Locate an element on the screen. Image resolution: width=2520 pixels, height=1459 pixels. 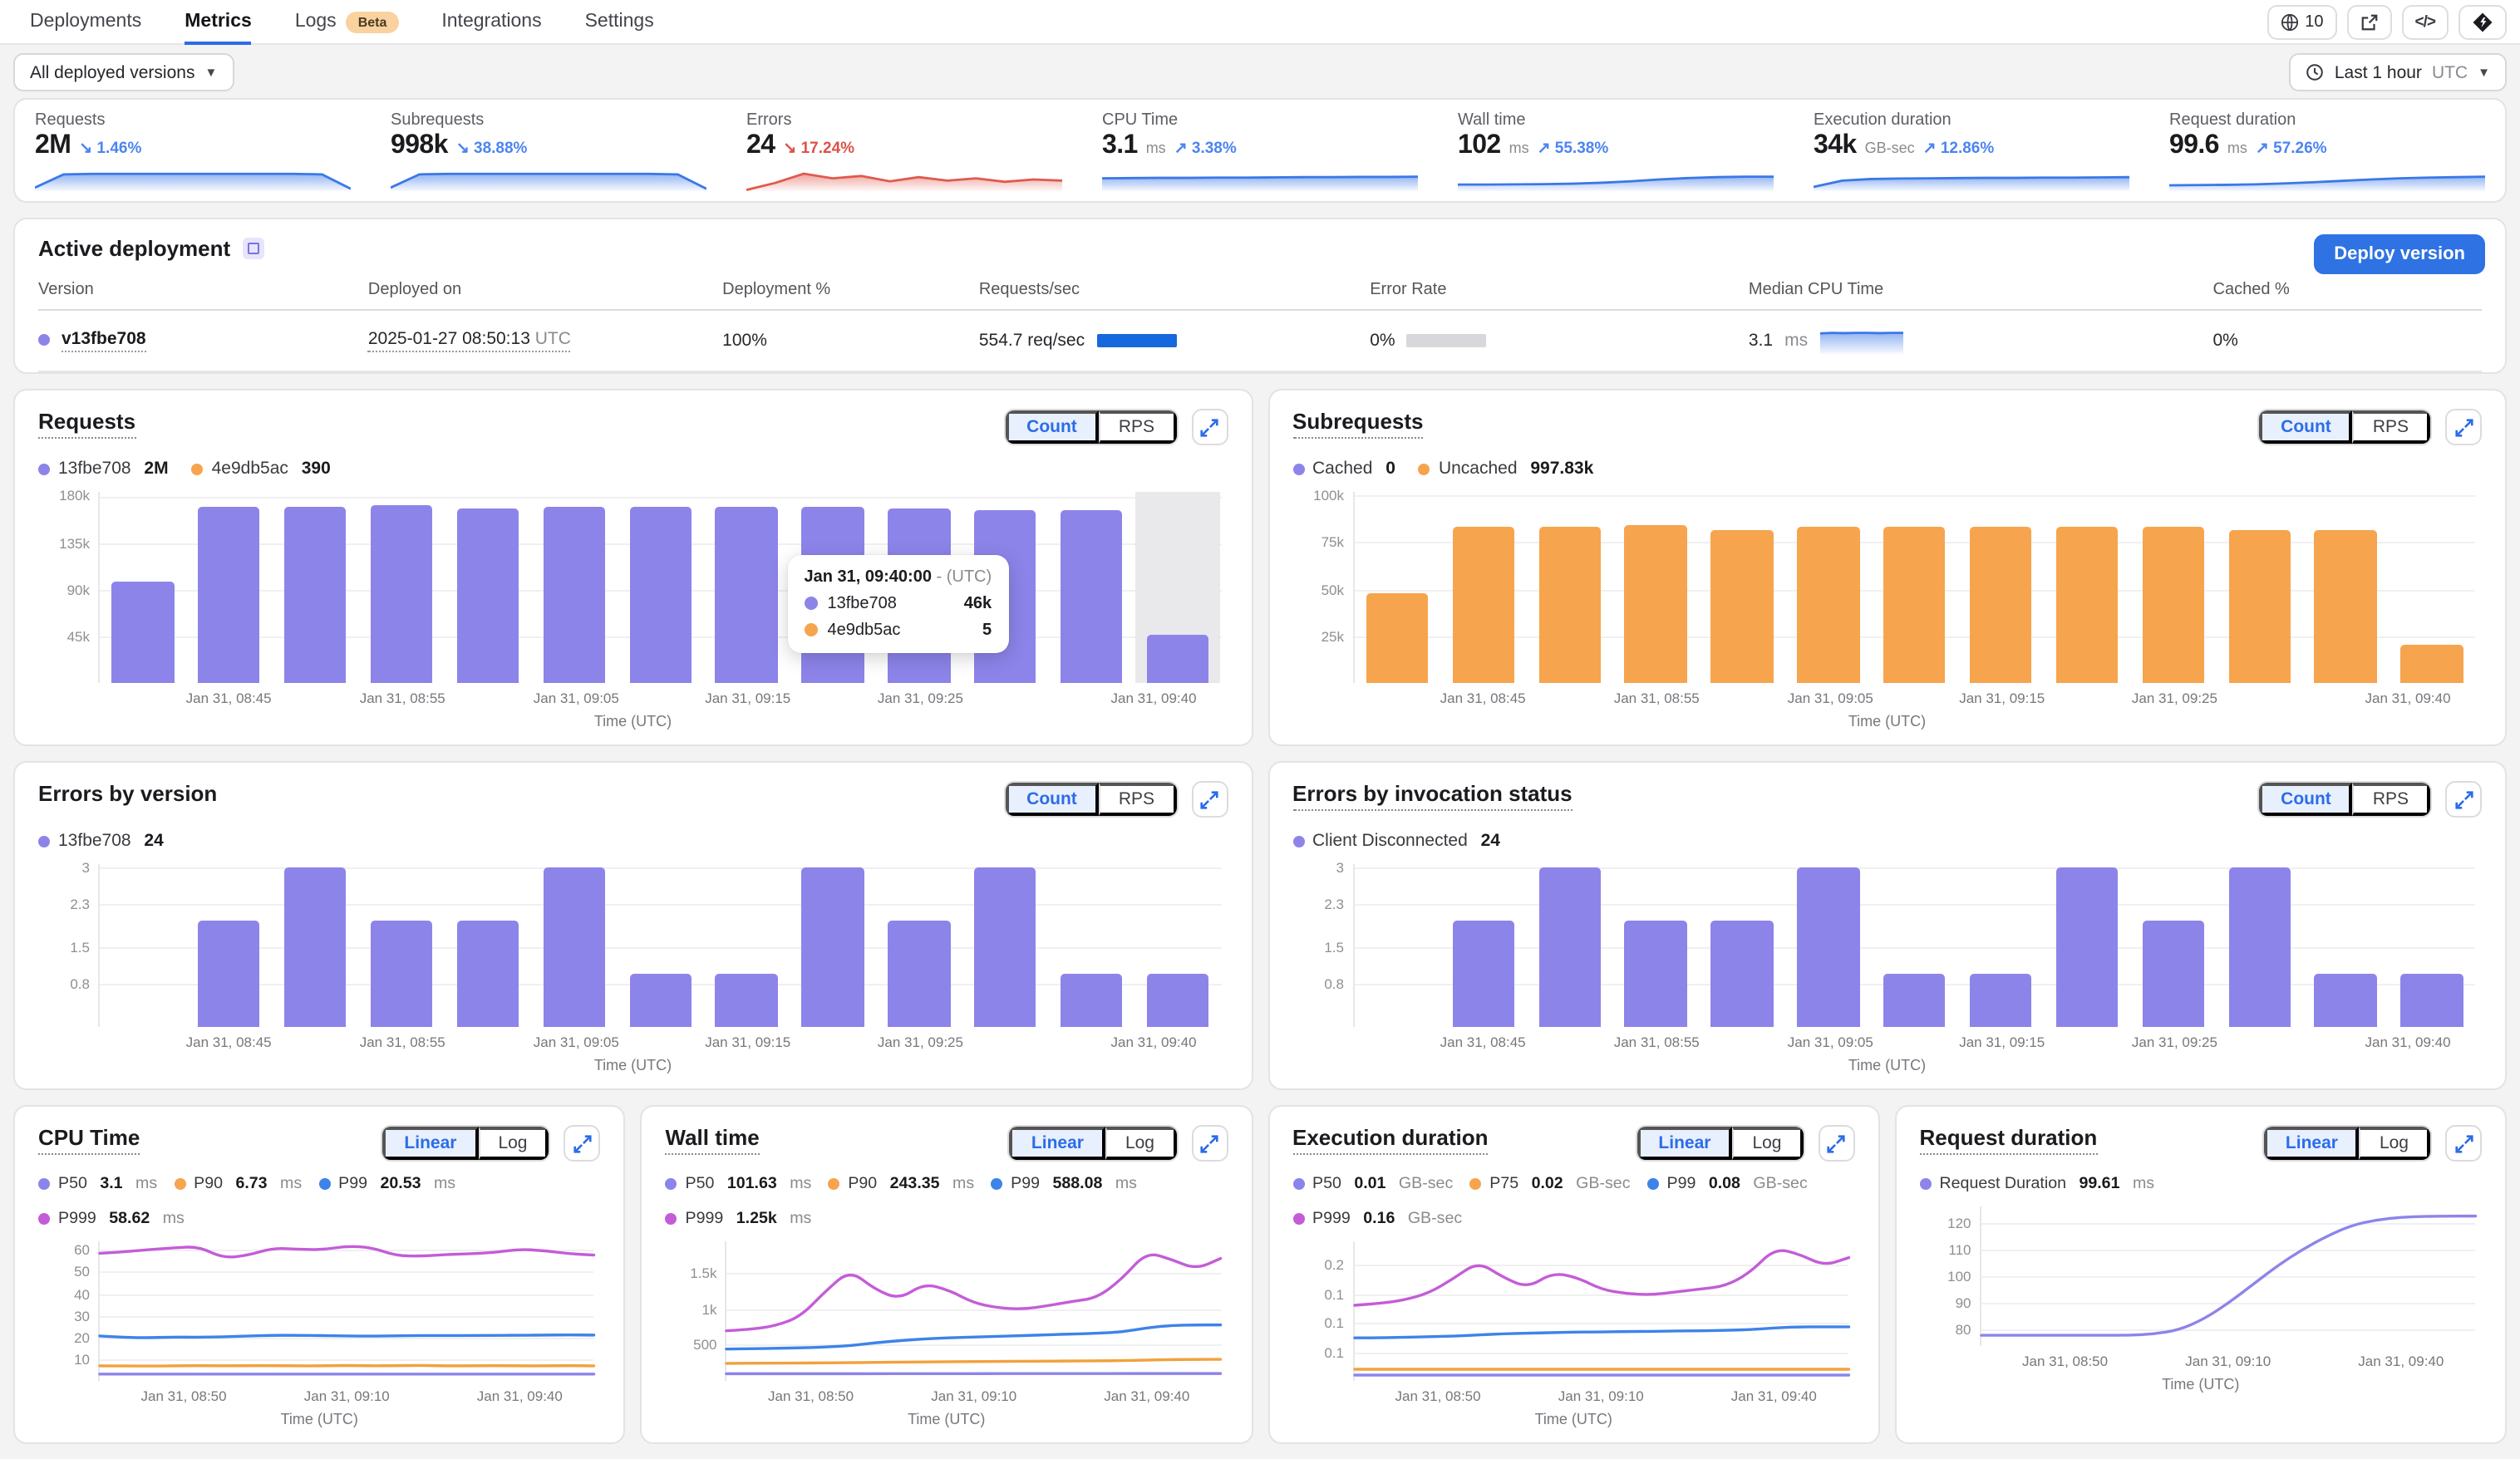
legend-item: P50 101.63 ms is located at coordinates (738, 1184).